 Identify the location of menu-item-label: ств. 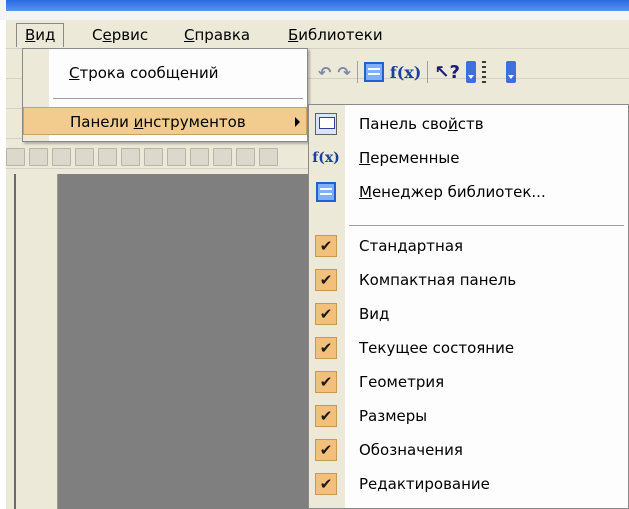
(470, 124).